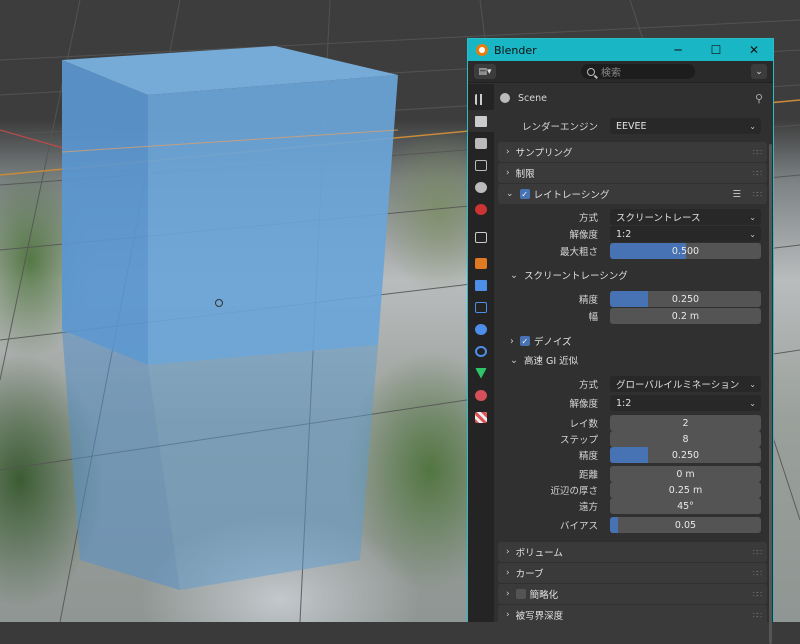 The height and width of the screenshot is (644, 800). I want to click on rt-method-dropdown: スクリーントレース ⌄, so click(685, 217).